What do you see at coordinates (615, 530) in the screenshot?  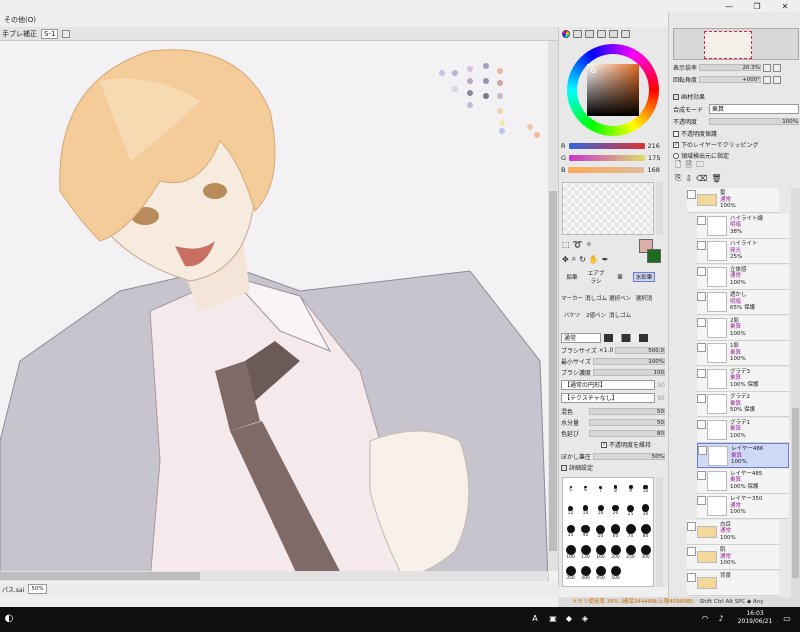 I see `brush-size-60: 60` at bounding box center [615, 530].